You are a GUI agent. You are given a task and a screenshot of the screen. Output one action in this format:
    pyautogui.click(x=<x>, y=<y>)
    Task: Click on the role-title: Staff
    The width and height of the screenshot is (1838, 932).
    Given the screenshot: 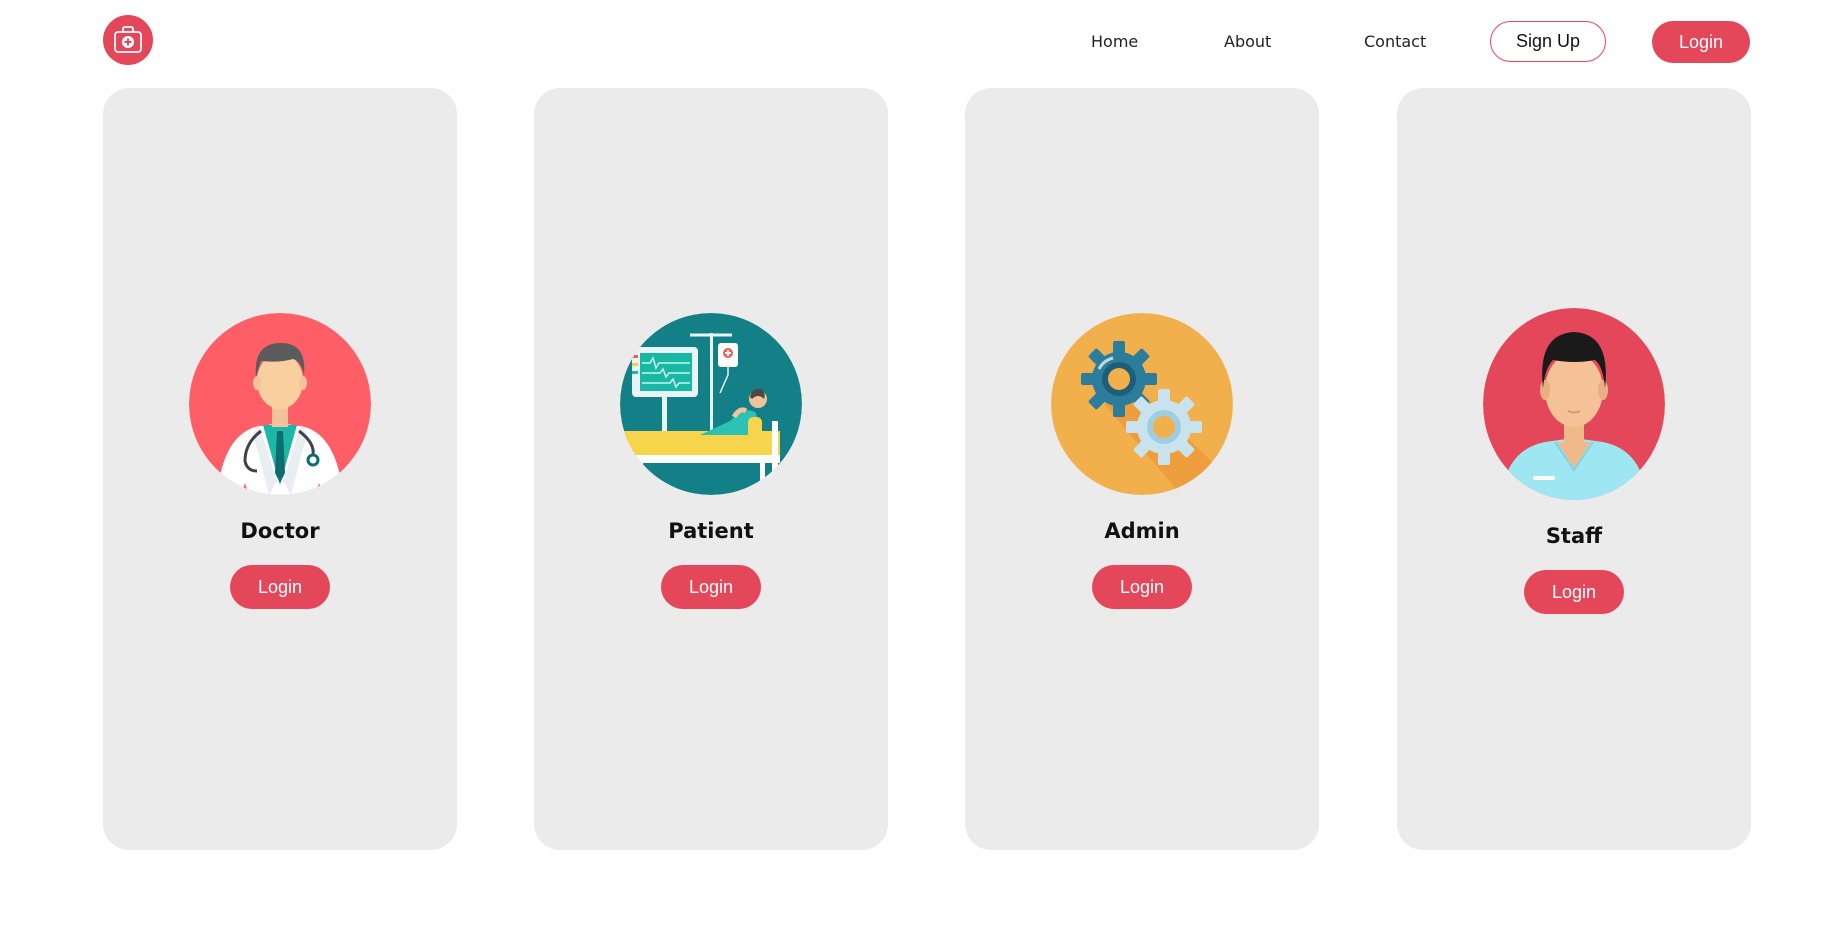 What is the action you would take?
    pyautogui.click(x=1574, y=536)
    